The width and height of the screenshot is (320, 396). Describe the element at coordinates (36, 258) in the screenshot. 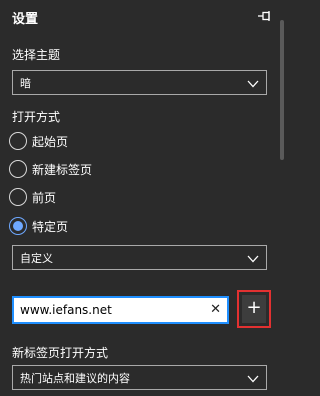

I see `specific-page-value: 自定义` at that location.